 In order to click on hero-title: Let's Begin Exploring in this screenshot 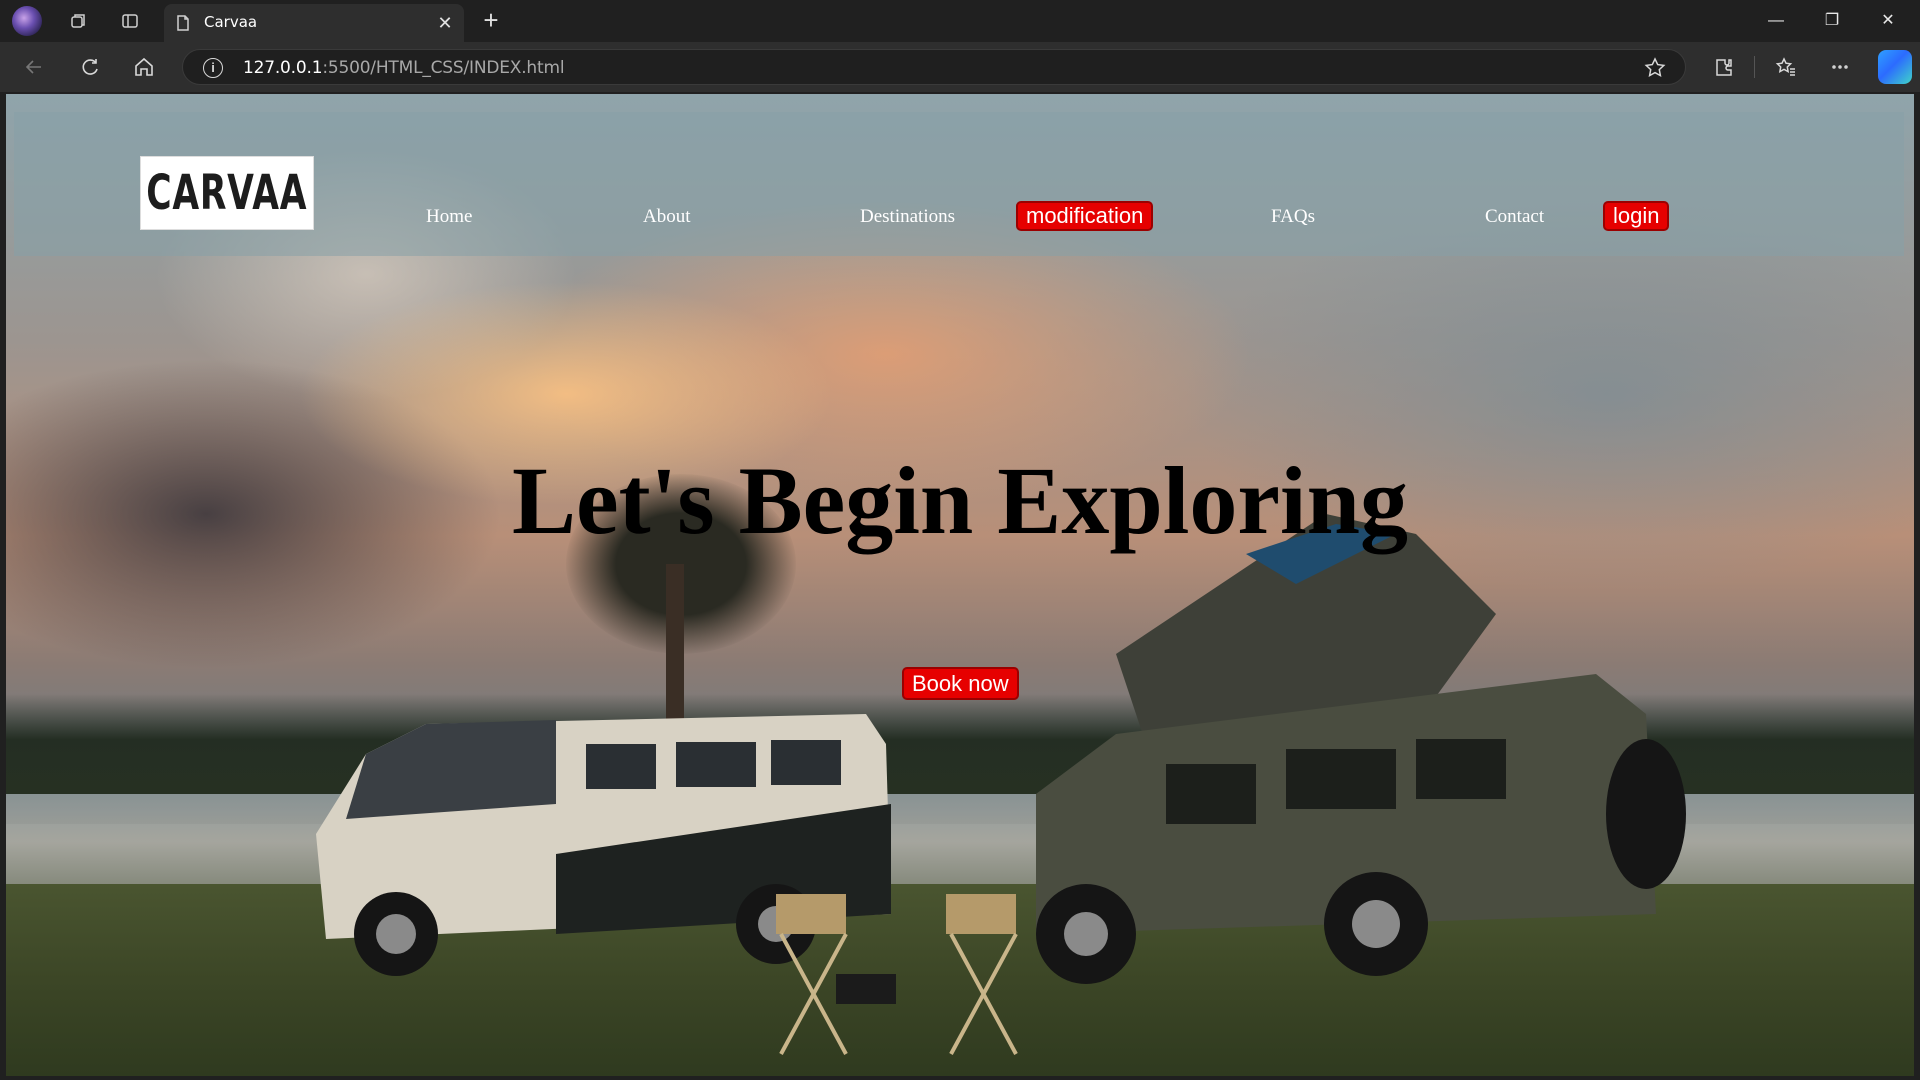, I will do `click(960, 500)`.